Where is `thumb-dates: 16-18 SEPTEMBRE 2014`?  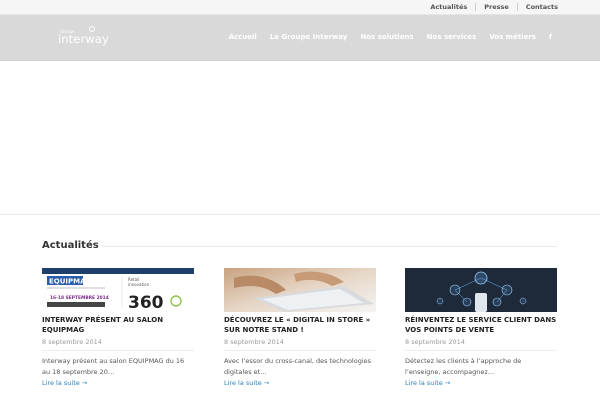
thumb-dates: 16-18 SEPTEMBRE 2014 is located at coordinates (79, 298).